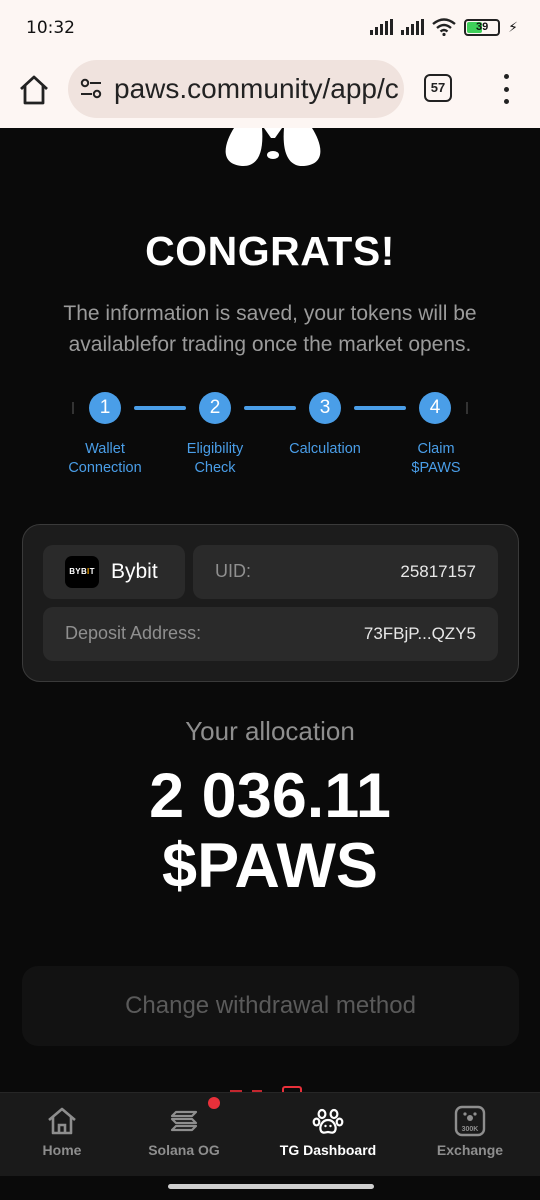  I want to click on bybit-logo-icon: BYBIT, so click(82, 572).